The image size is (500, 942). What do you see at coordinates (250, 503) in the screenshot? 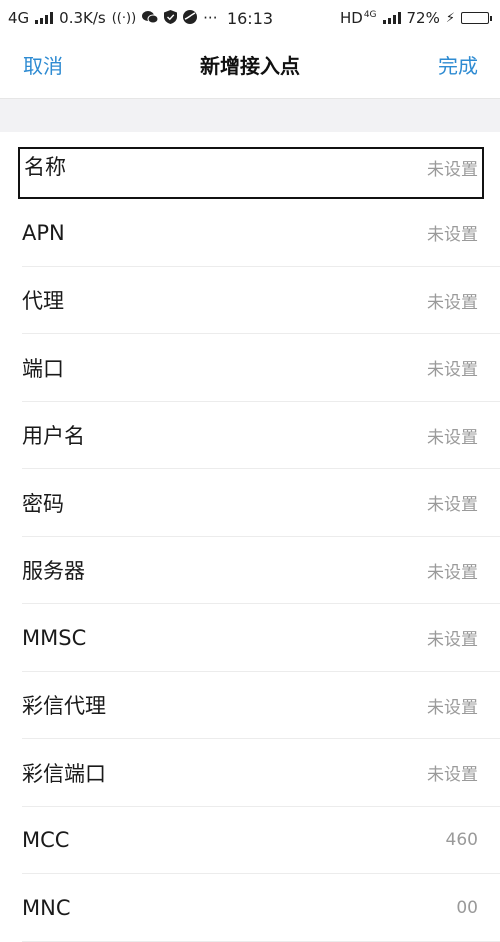
I see `apn-row-password: 密码 未设置` at bounding box center [250, 503].